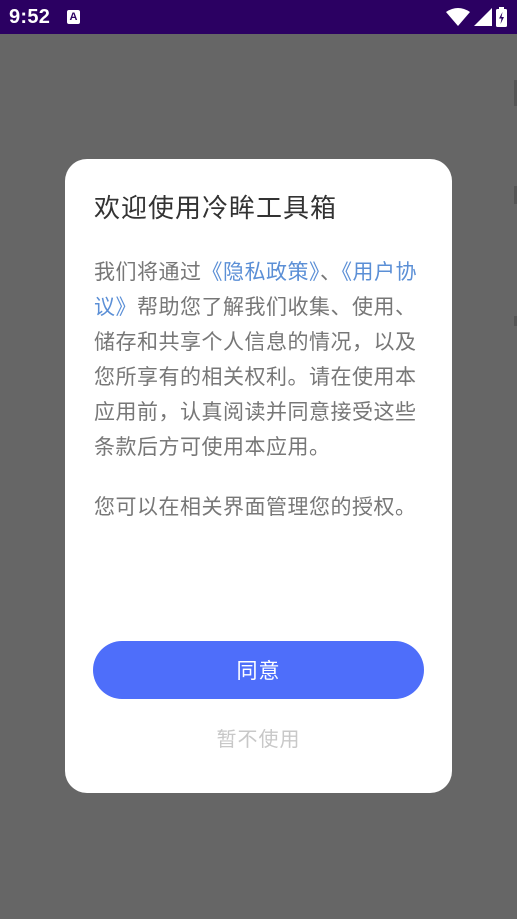 Image resolution: width=517 pixels, height=919 pixels. Describe the element at coordinates (30, 17) in the screenshot. I see `status-time: 9:52` at that location.